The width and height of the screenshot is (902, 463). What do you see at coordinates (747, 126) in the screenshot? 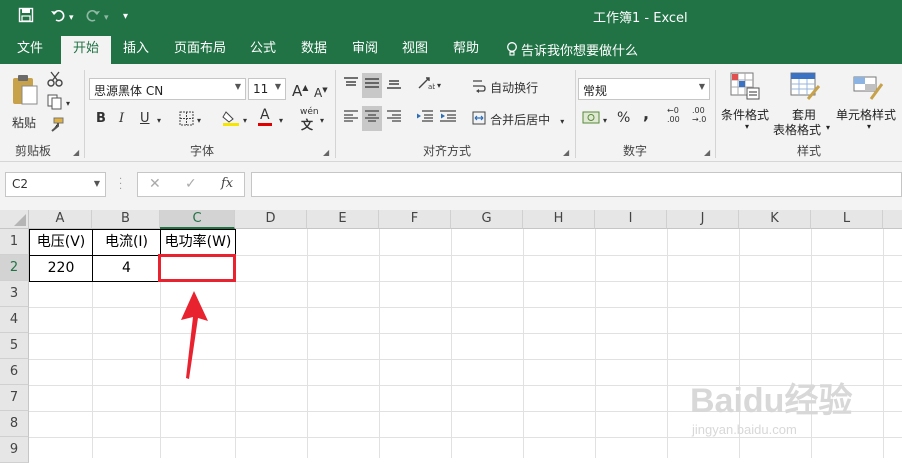
I see `conditional-formatting-dropdown-icon: ▾` at bounding box center [747, 126].